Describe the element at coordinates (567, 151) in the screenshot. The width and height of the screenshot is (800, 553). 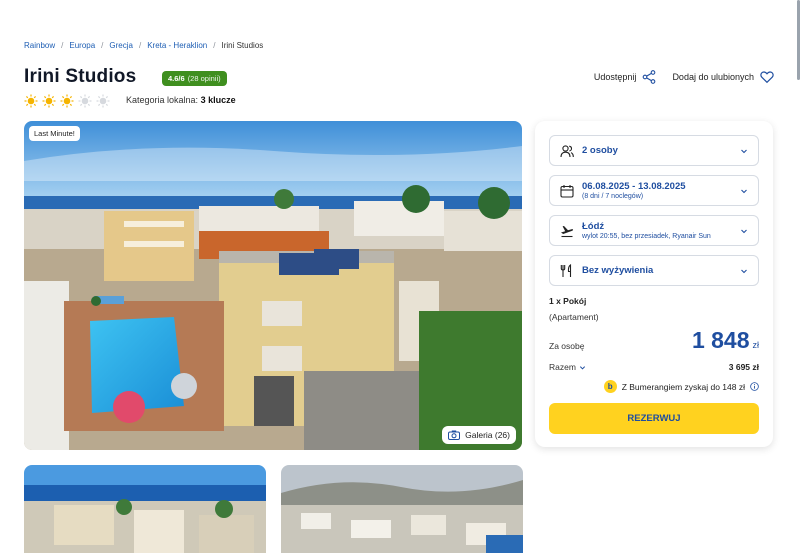
I see `users-icon` at that location.